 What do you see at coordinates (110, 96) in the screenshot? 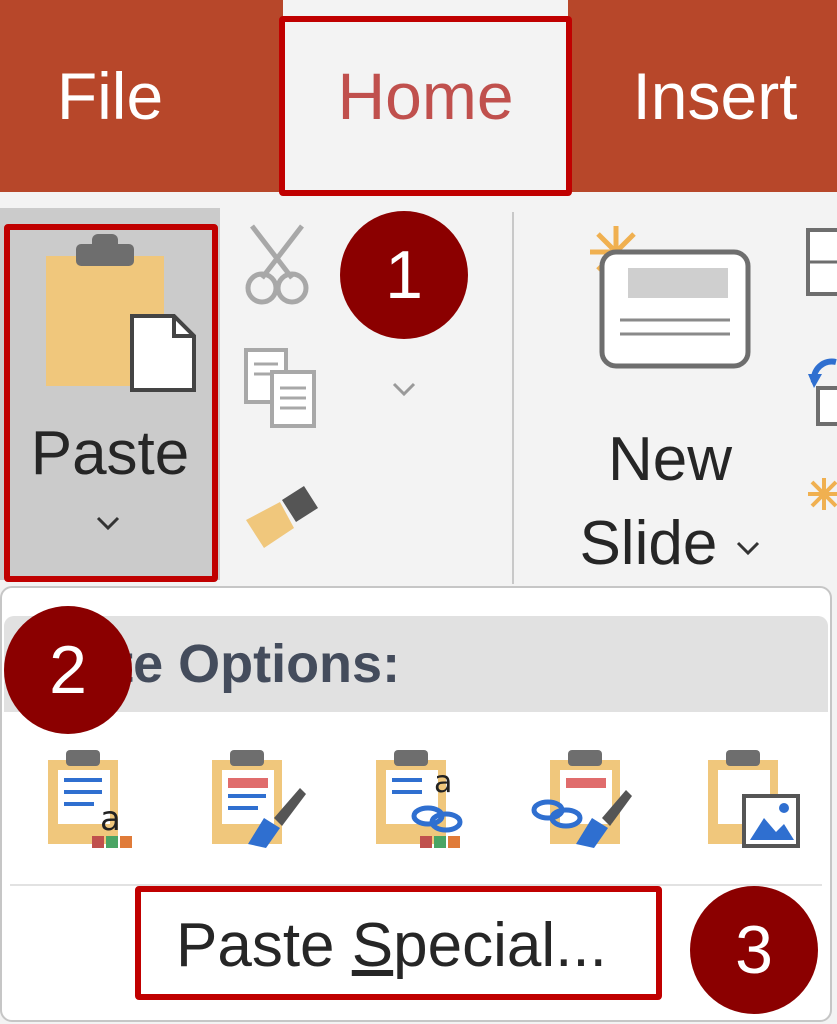
I see `tab-file: File` at bounding box center [110, 96].